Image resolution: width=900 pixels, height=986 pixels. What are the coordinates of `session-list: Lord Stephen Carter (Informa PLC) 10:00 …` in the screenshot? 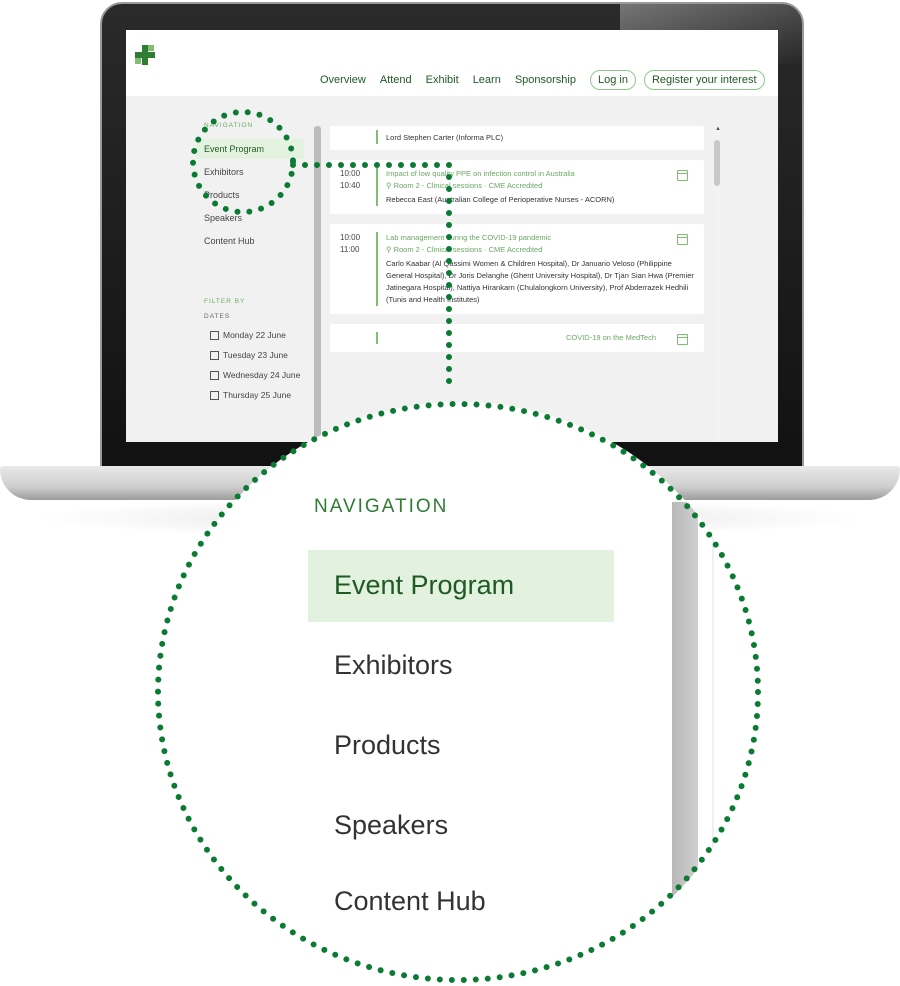 It's located at (517, 244).